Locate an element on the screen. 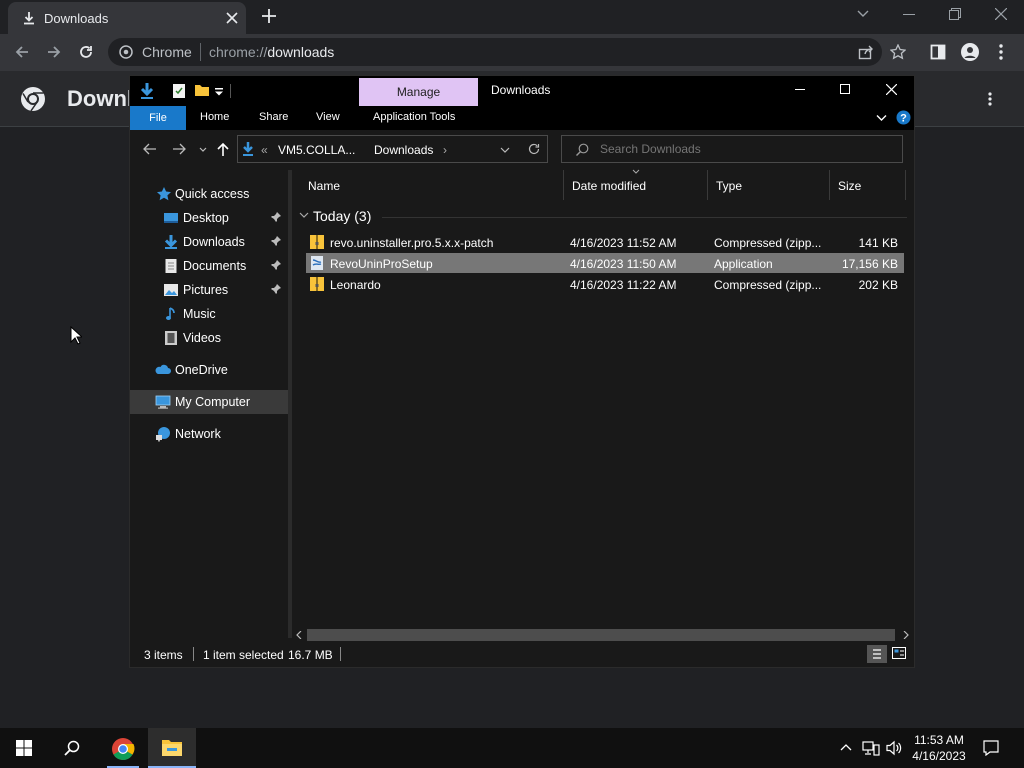 This screenshot has height=768, width=1024. explorer-address-bar: « VM5.COLLA... Downloads › is located at coordinates (392, 149).